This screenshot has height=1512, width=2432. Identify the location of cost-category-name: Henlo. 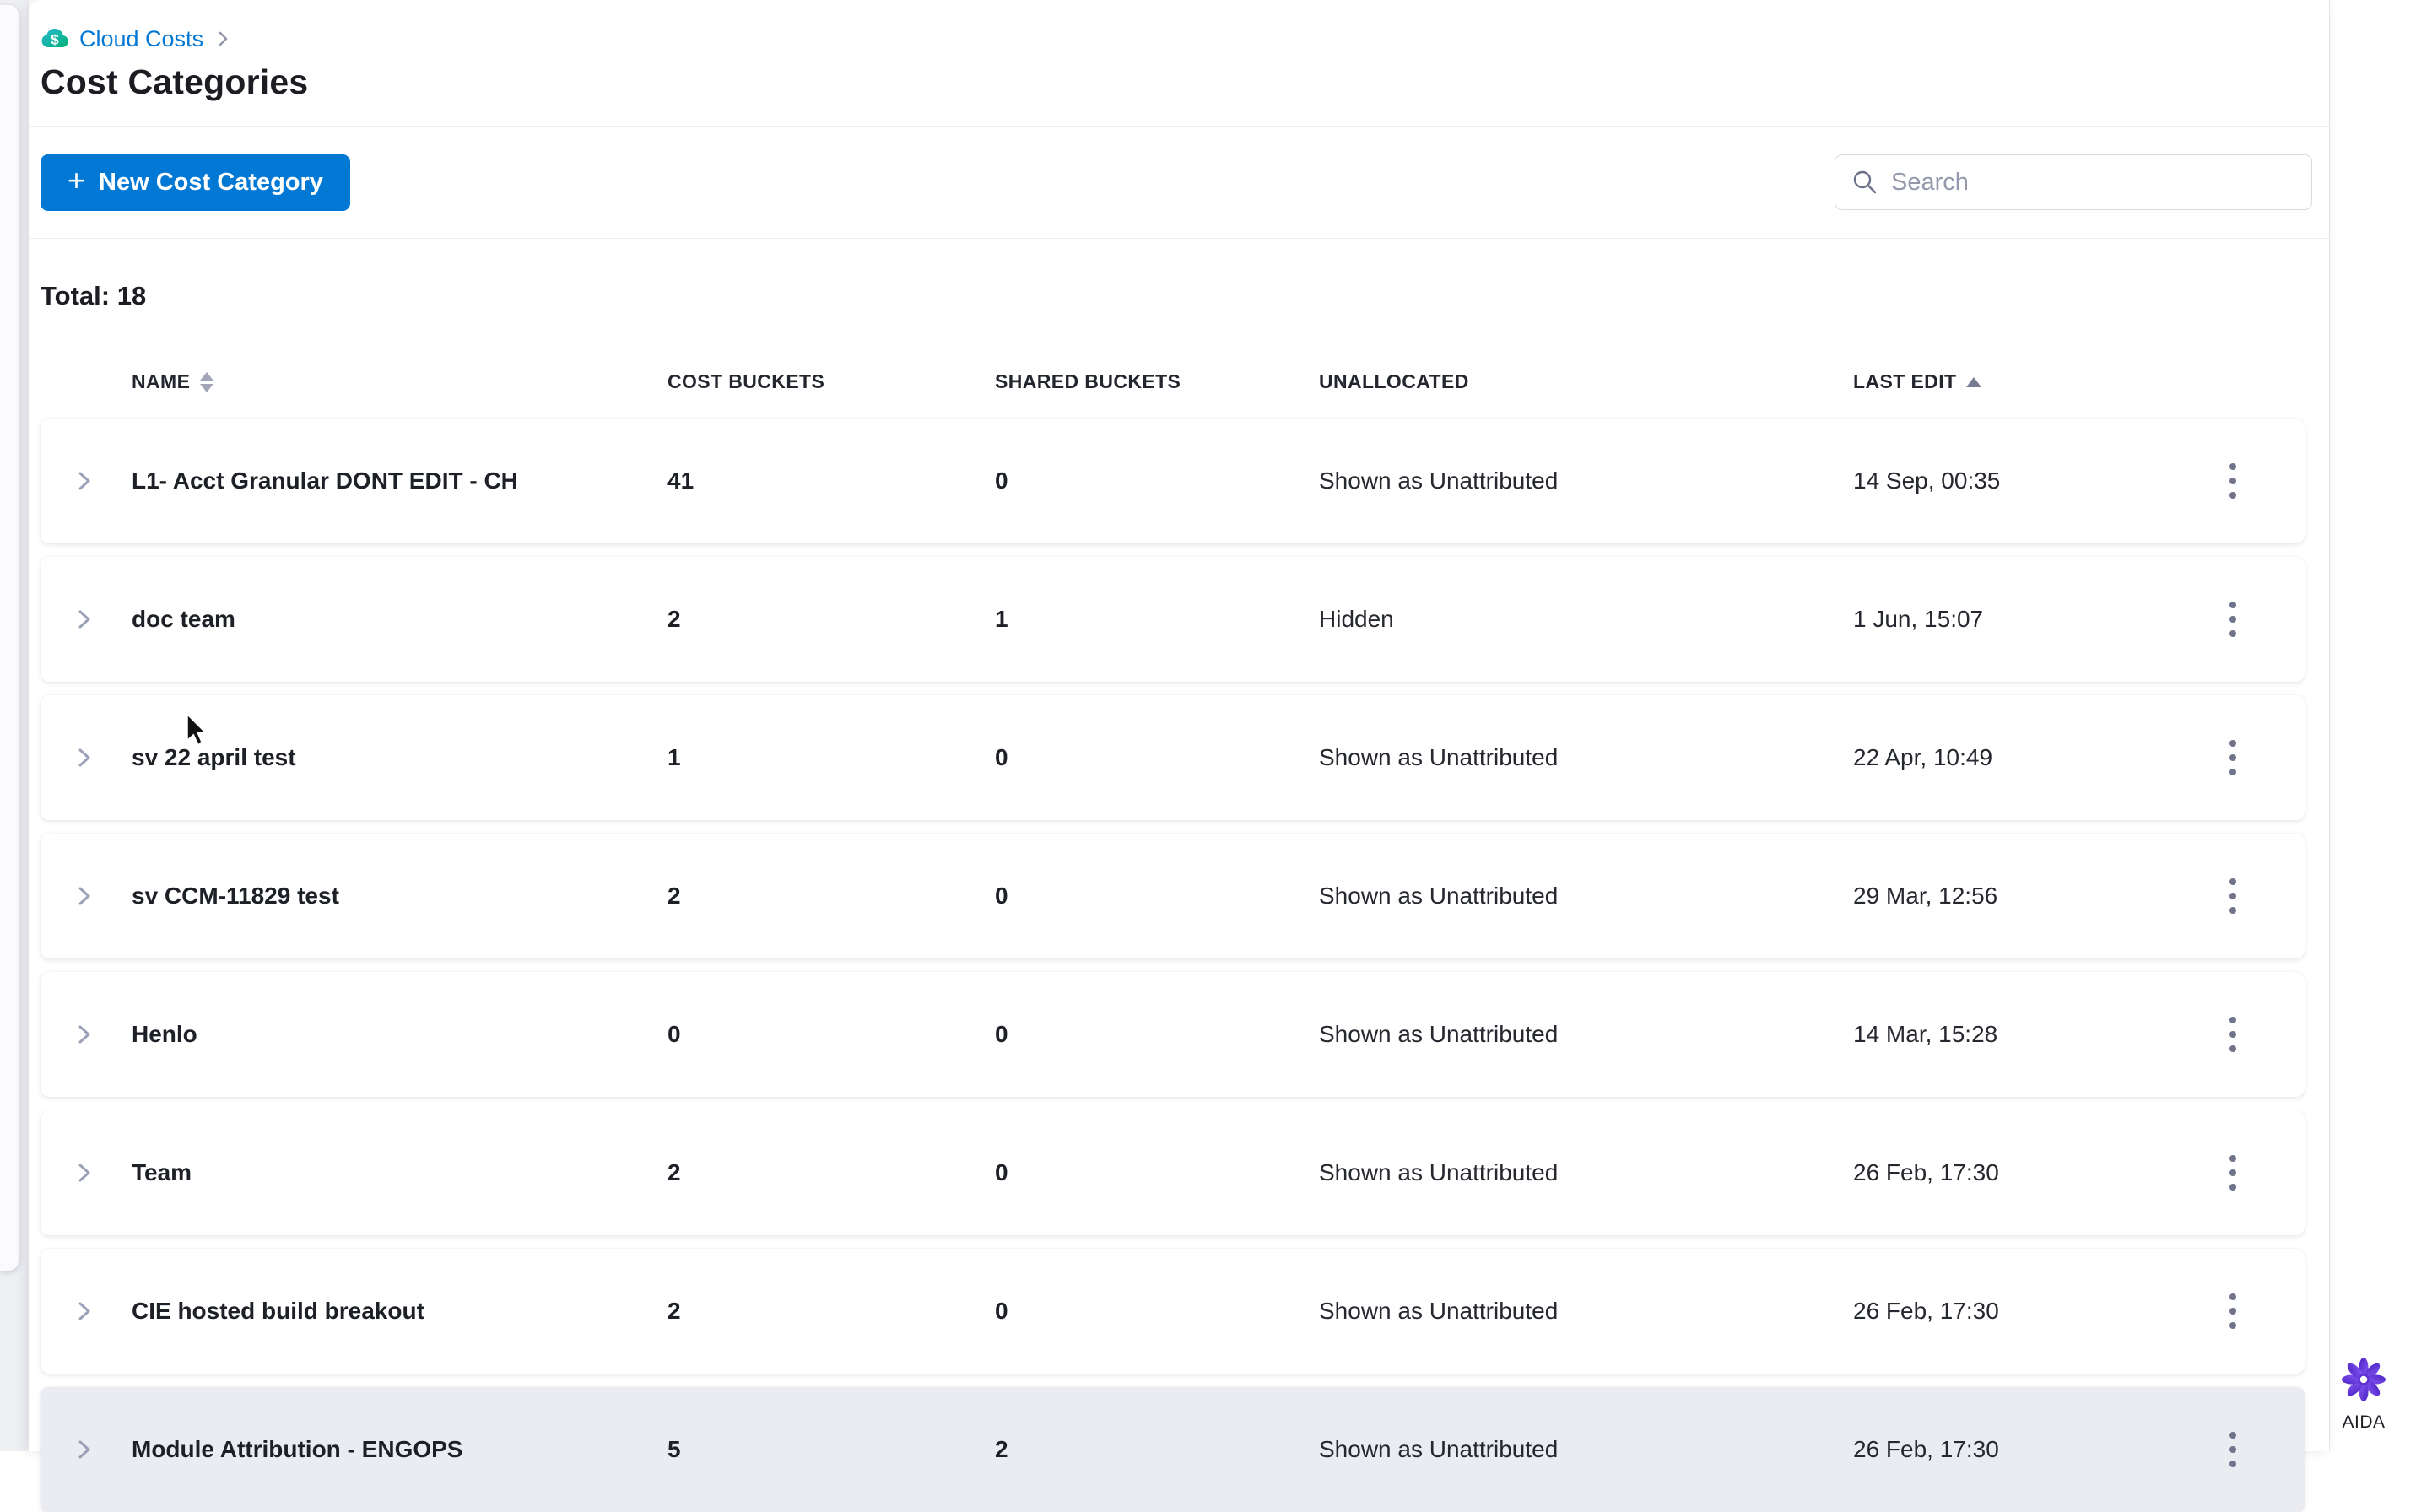
(399, 1034).